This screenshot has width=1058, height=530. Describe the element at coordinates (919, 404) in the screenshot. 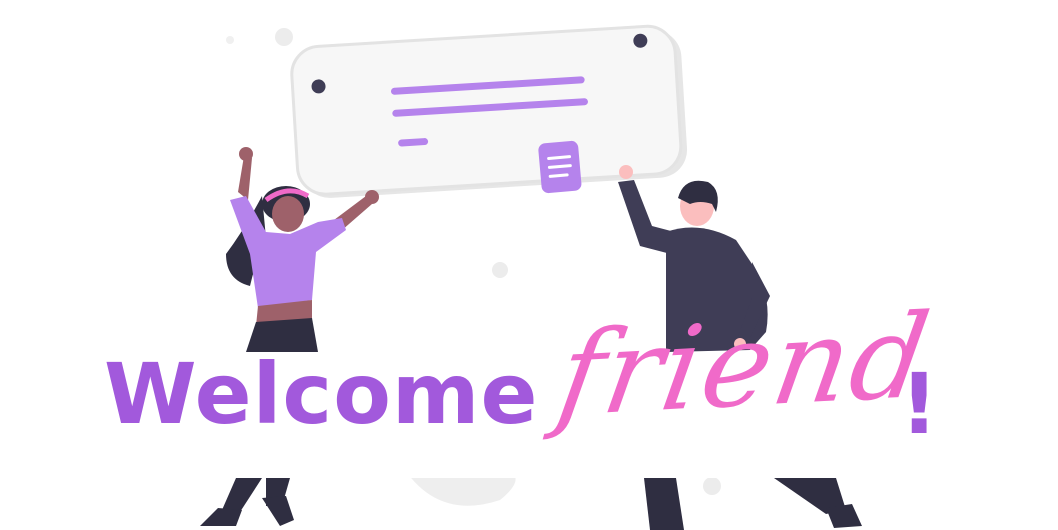

I see `heading-exclamation: !` at that location.